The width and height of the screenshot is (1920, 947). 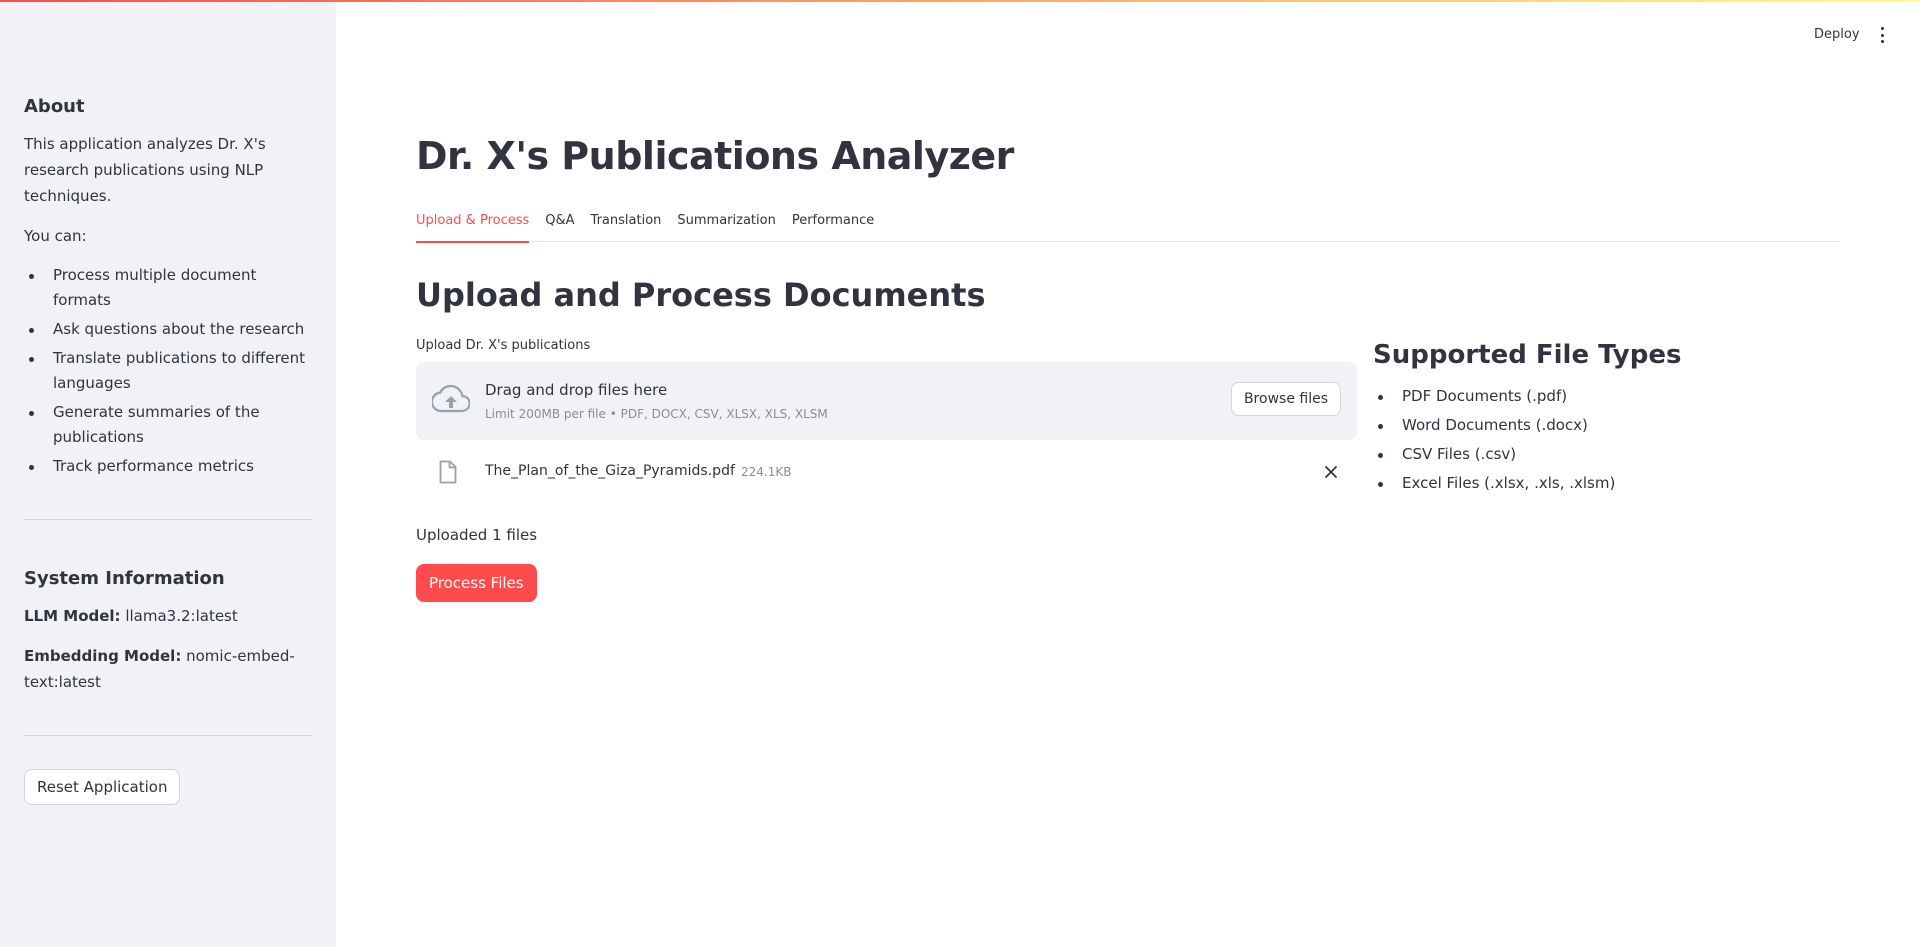 What do you see at coordinates (168, 669) in the screenshot?
I see `embedding-model-info: Embedding Model: nomic-embed-text:latest` at bounding box center [168, 669].